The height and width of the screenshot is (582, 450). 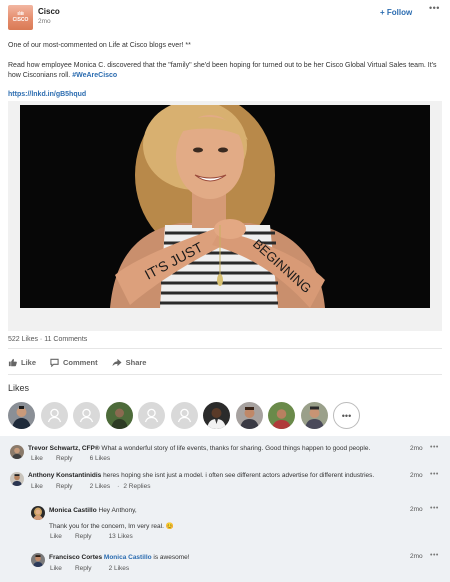 I want to click on logo-word: CISCO, so click(x=20, y=20).